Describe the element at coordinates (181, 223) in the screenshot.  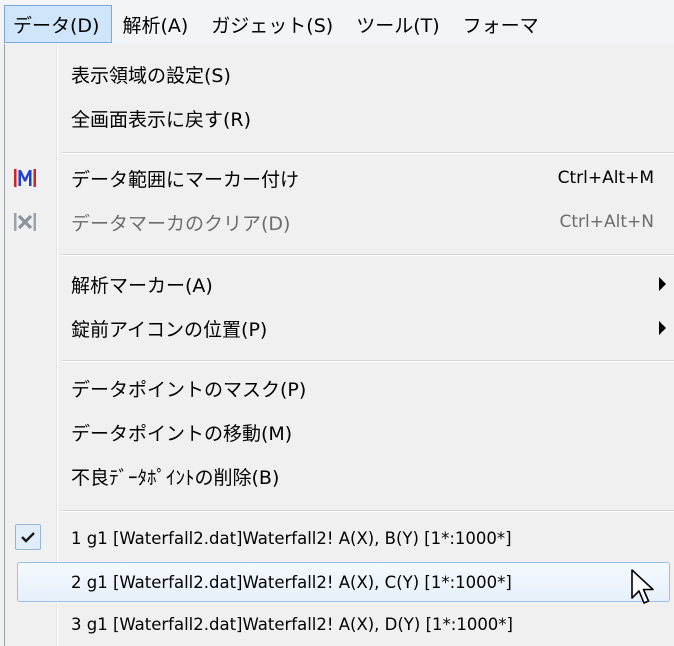
I see `menu-item-label: データマーカのクリア(D)` at that location.